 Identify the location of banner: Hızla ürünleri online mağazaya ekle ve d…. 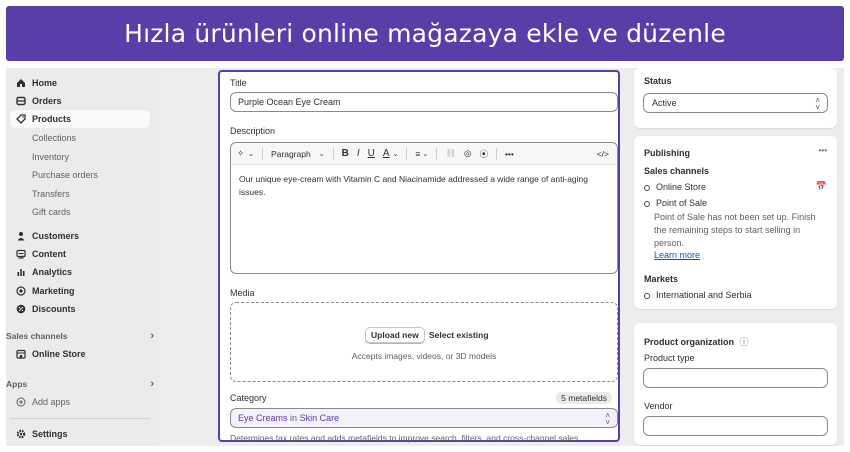
(425, 33).